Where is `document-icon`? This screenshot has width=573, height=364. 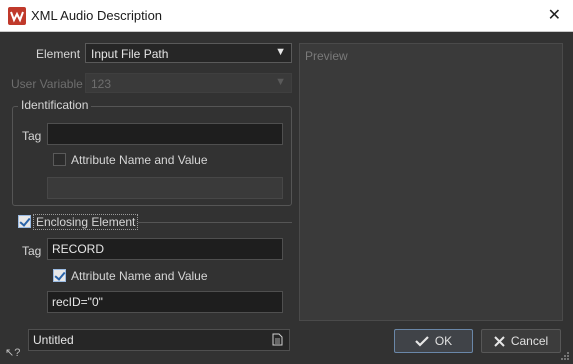 document-icon is located at coordinates (277, 339).